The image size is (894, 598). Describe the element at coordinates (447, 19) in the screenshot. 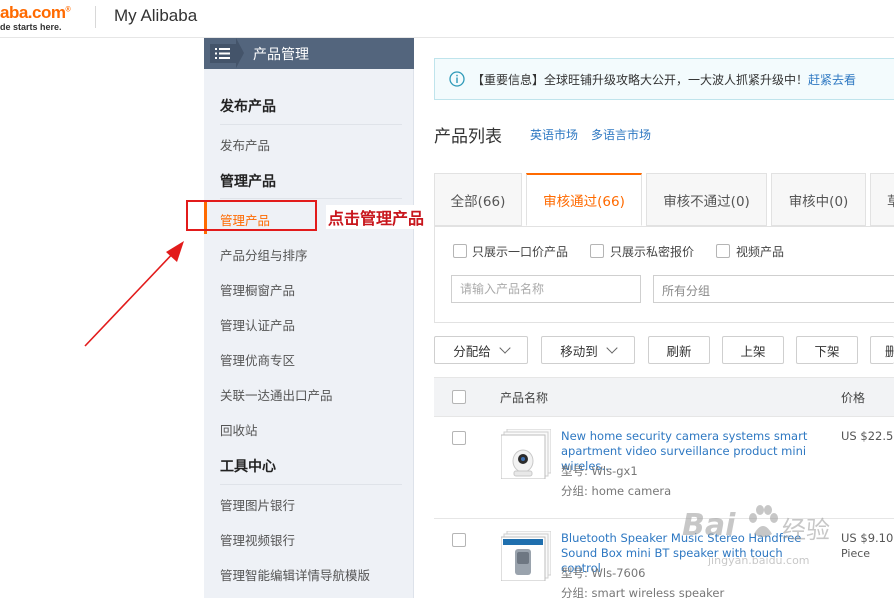

I see `top-header: aba.com® de starts here. My Alibaba` at that location.